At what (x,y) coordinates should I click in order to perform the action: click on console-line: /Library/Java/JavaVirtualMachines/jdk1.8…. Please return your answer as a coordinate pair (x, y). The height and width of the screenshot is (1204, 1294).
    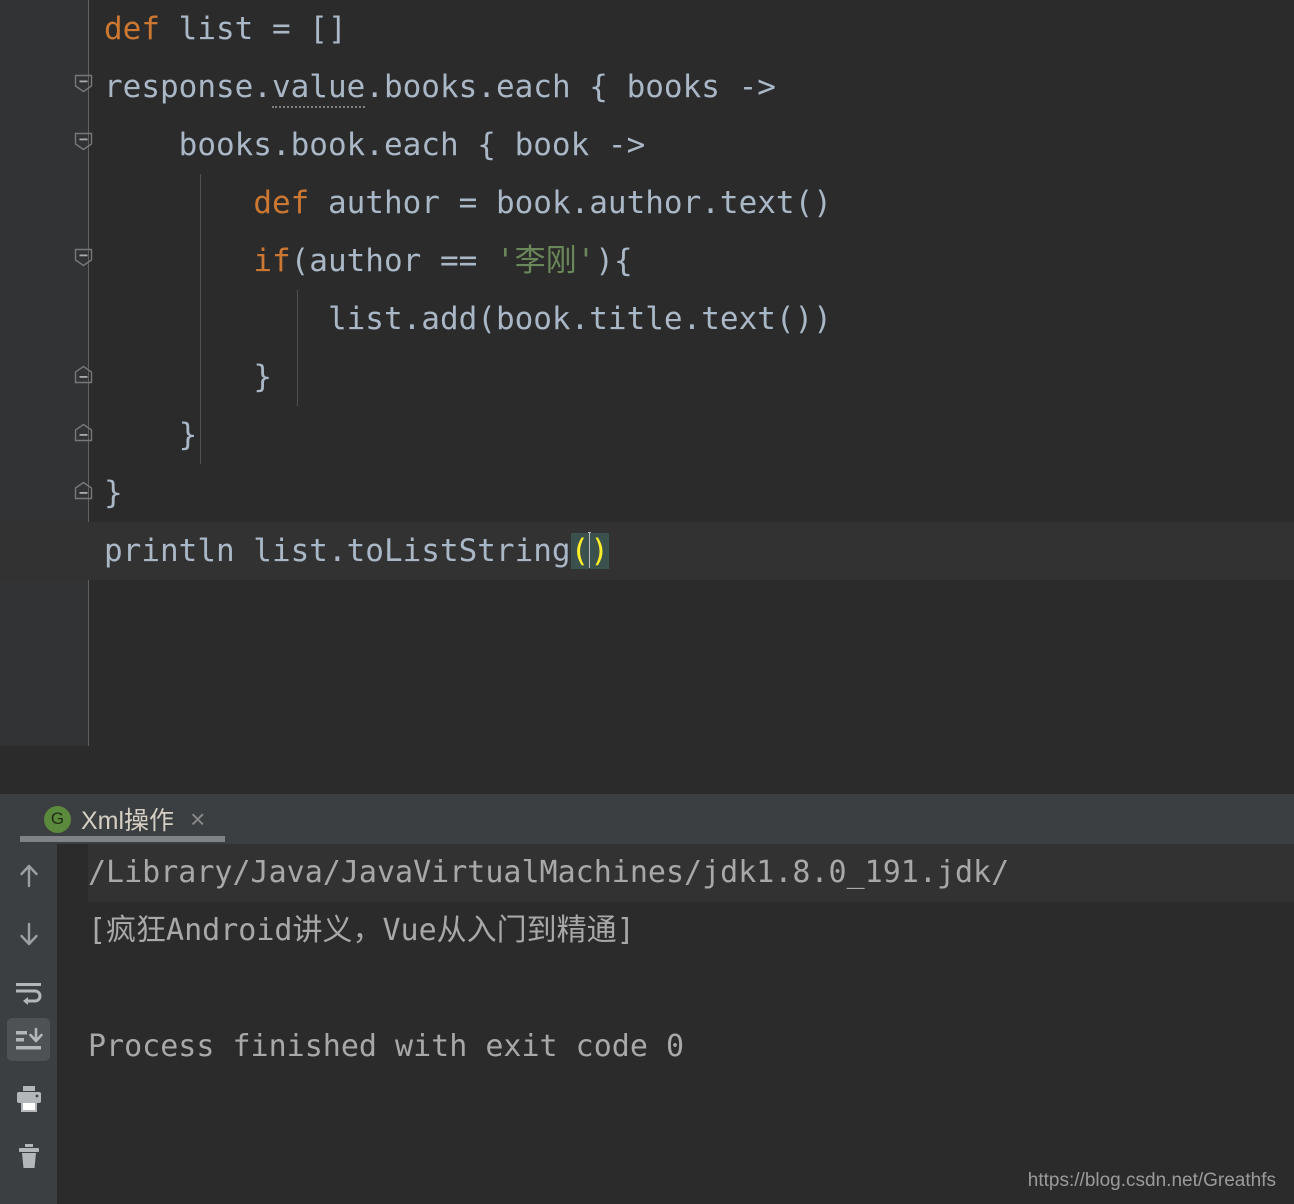
    Looking at the image, I should click on (691, 873).